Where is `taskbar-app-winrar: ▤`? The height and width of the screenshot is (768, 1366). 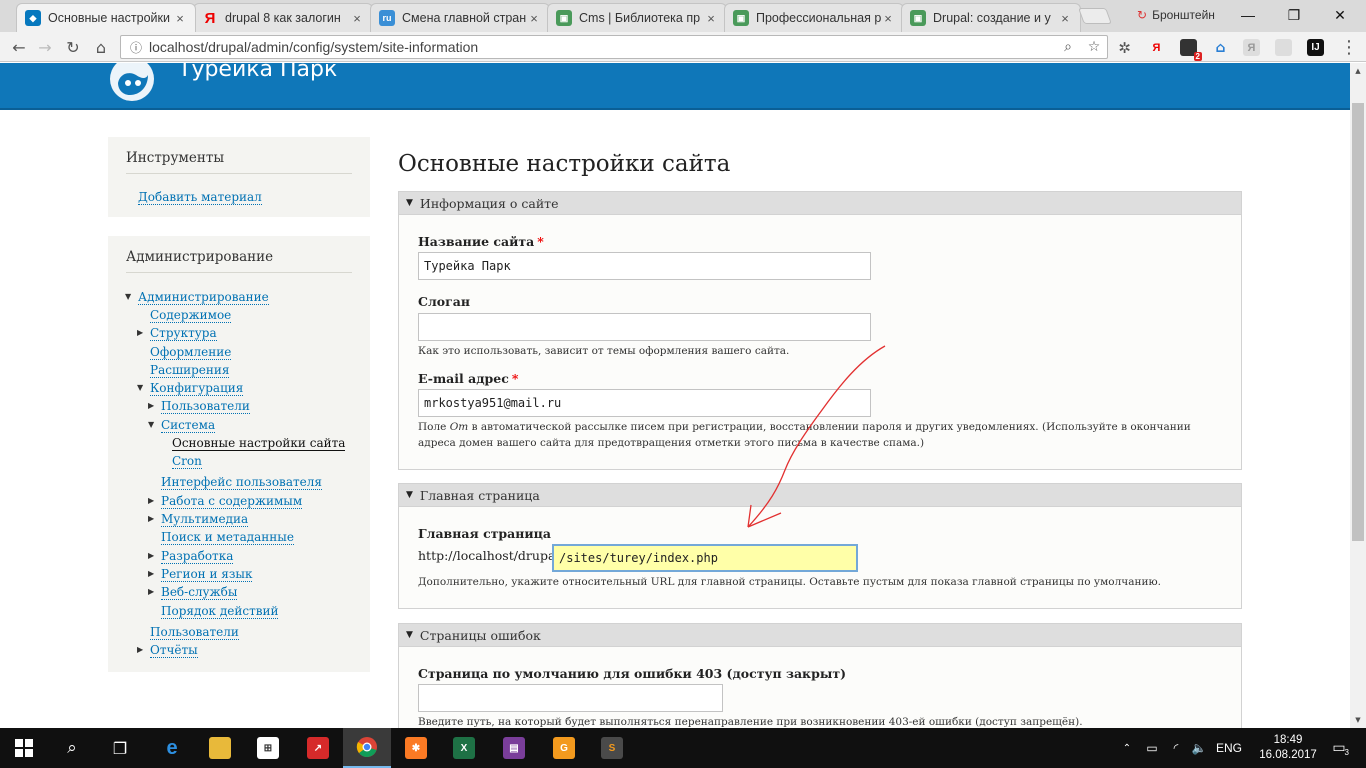 taskbar-app-winrar: ▤ is located at coordinates (514, 748).